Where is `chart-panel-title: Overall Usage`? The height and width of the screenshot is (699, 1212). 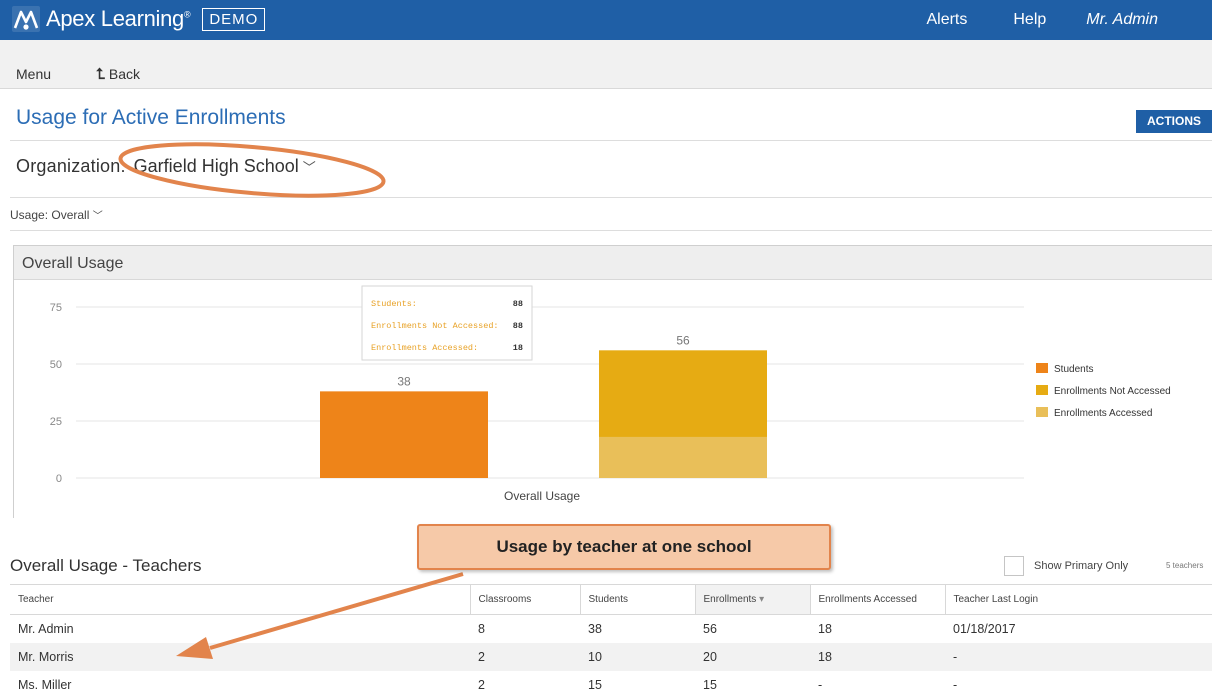
chart-panel-title: Overall Usage is located at coordinates (73, 263).